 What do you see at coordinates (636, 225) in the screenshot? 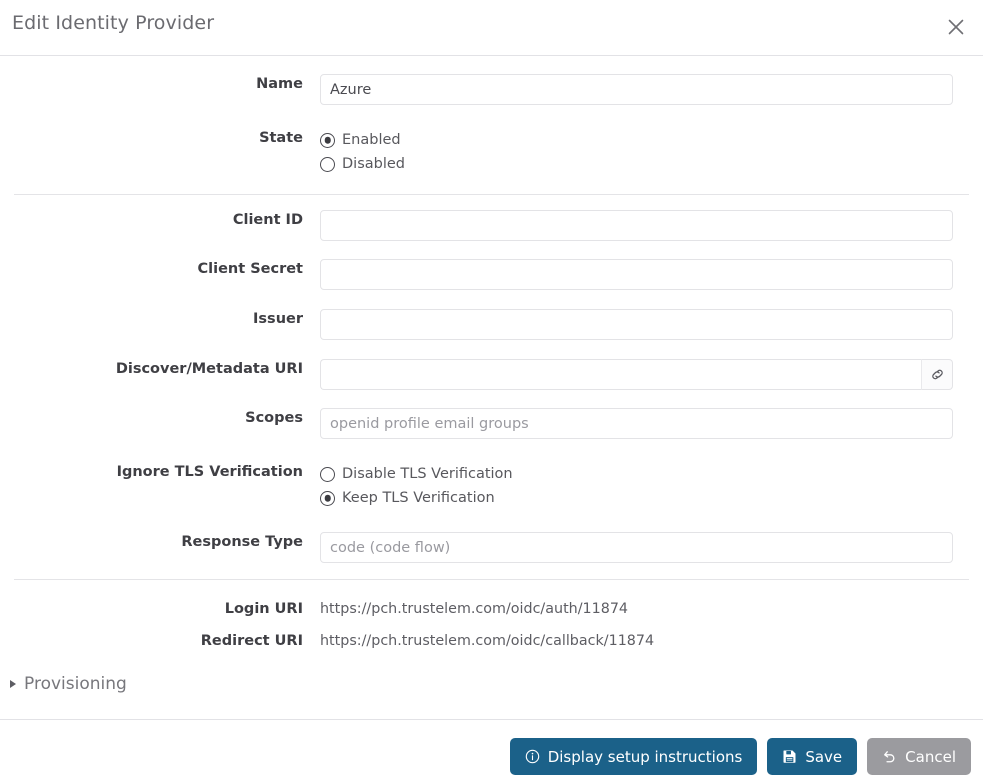
I see `client-id-input` at bounding box center [636, 225].